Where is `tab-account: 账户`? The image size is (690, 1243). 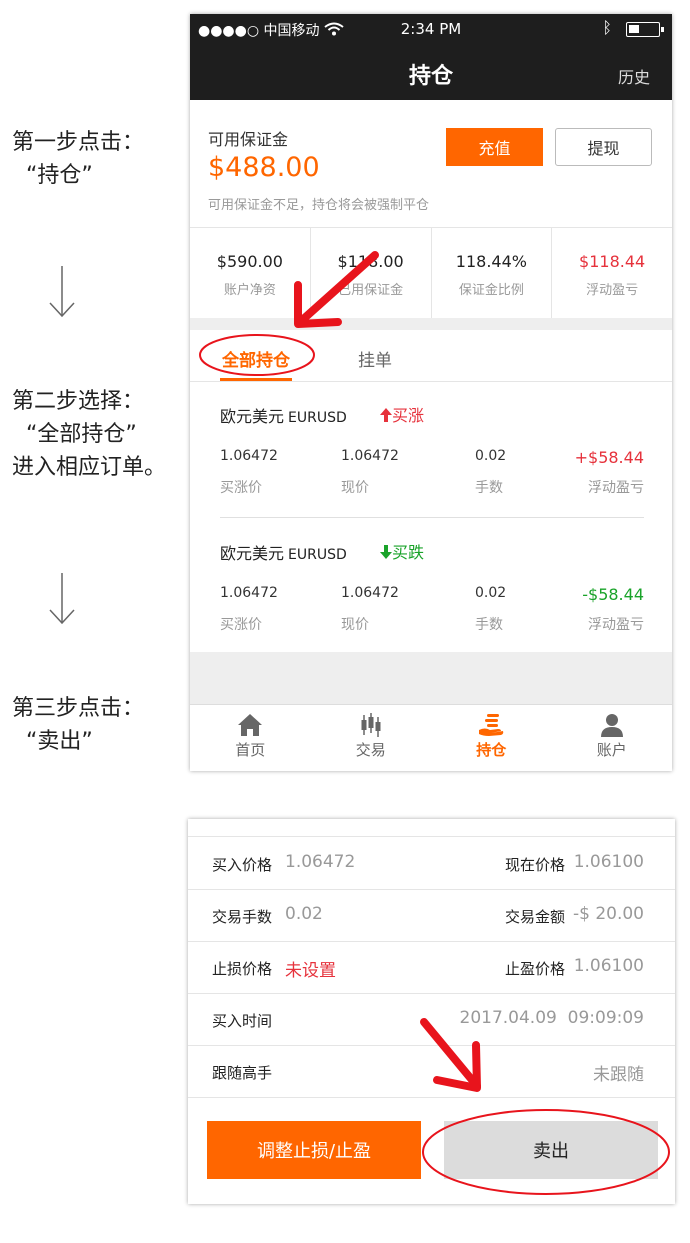 tab-account: 账户 is located at coordinates (612, 738).